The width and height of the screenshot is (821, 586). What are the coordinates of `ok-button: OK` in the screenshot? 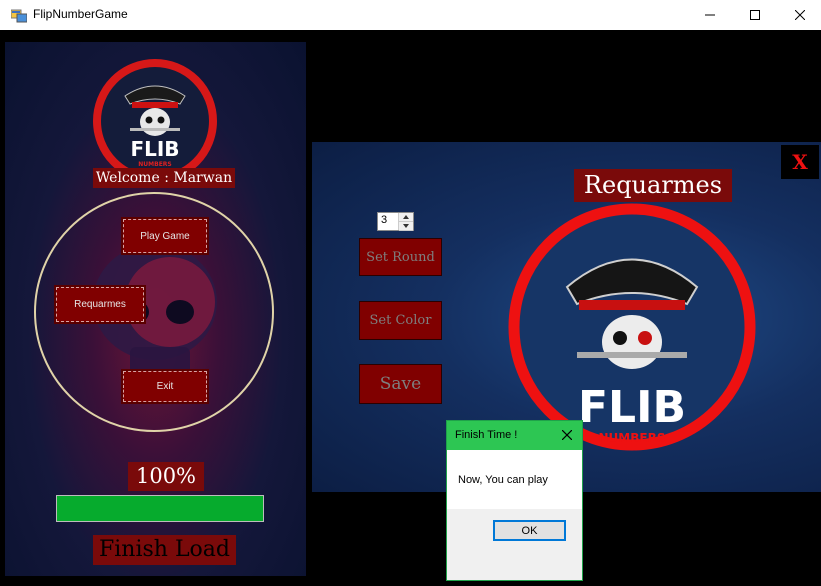 It's located at (529, 530).